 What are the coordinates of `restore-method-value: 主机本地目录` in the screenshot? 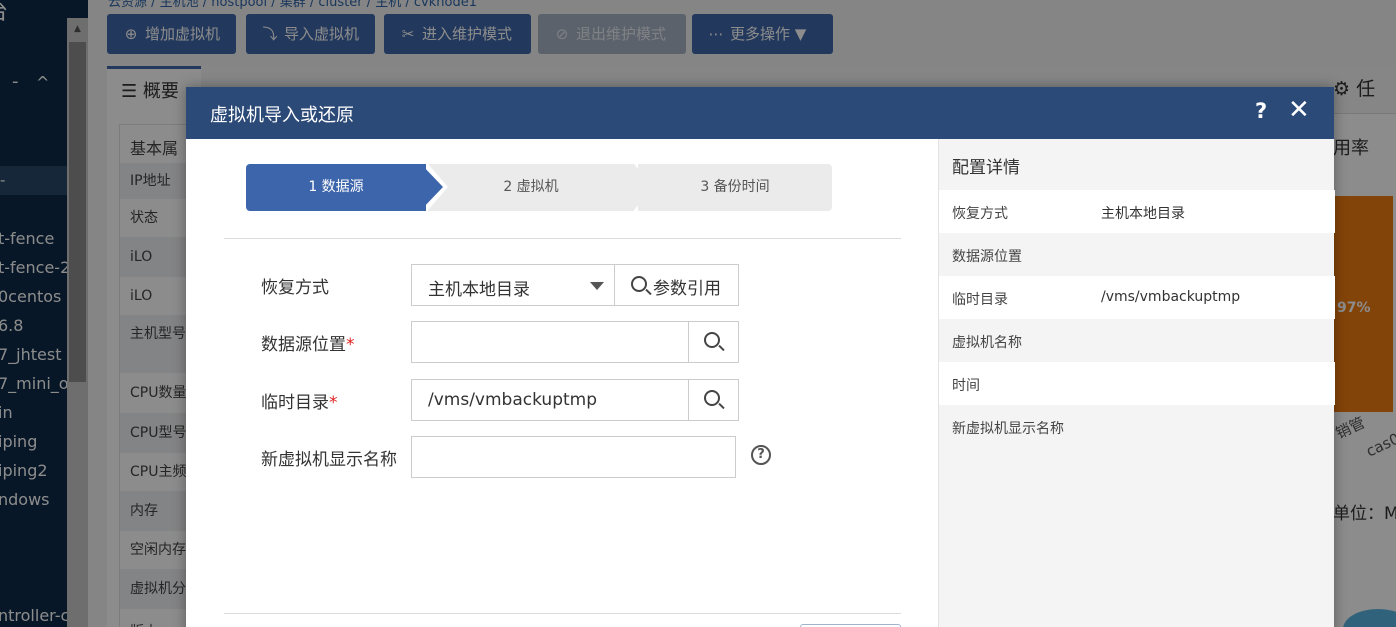 It's located at (479, 290).